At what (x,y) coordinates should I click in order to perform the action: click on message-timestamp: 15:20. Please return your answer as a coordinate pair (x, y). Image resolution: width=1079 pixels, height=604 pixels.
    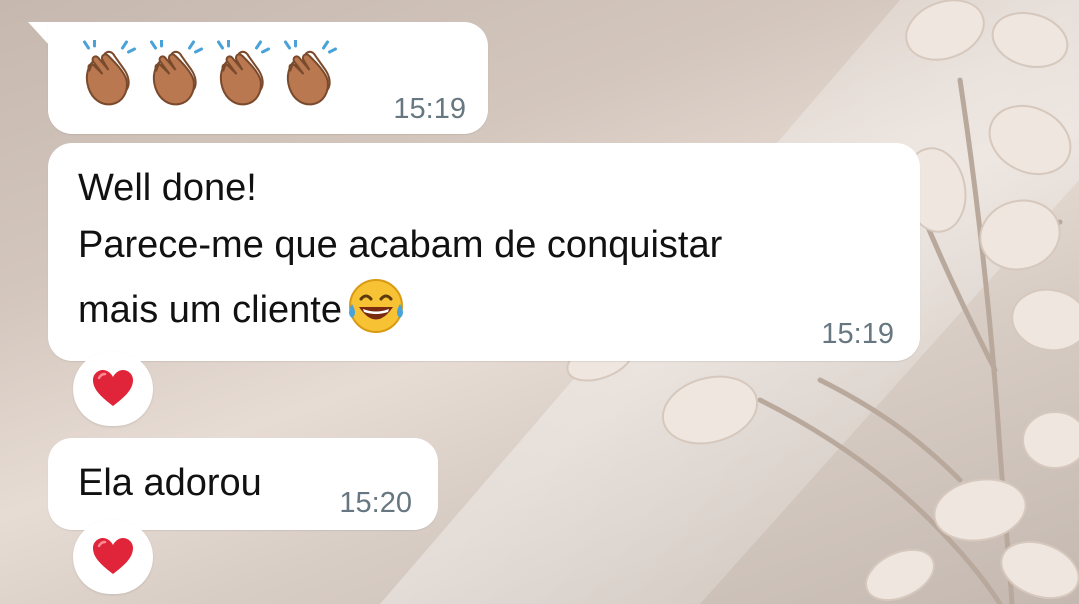
    Looking at the image, I should click on (375, 503).